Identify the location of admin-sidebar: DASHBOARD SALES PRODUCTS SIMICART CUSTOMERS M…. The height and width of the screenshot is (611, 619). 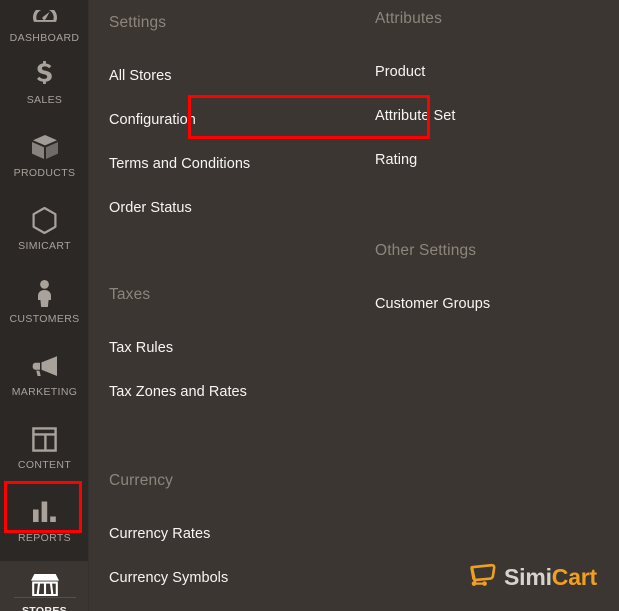
(44, 305).